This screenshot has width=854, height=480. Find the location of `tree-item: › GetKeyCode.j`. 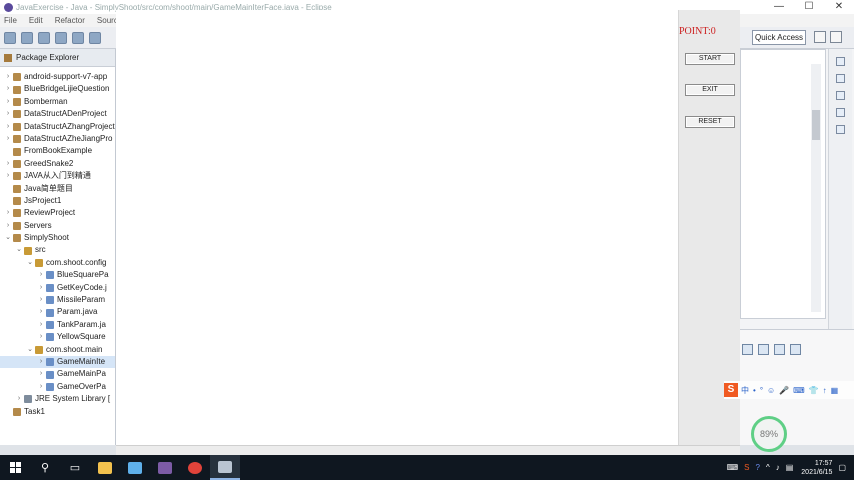

tree-item: › GetKeyCode.j is located at coordinates (57, 288).